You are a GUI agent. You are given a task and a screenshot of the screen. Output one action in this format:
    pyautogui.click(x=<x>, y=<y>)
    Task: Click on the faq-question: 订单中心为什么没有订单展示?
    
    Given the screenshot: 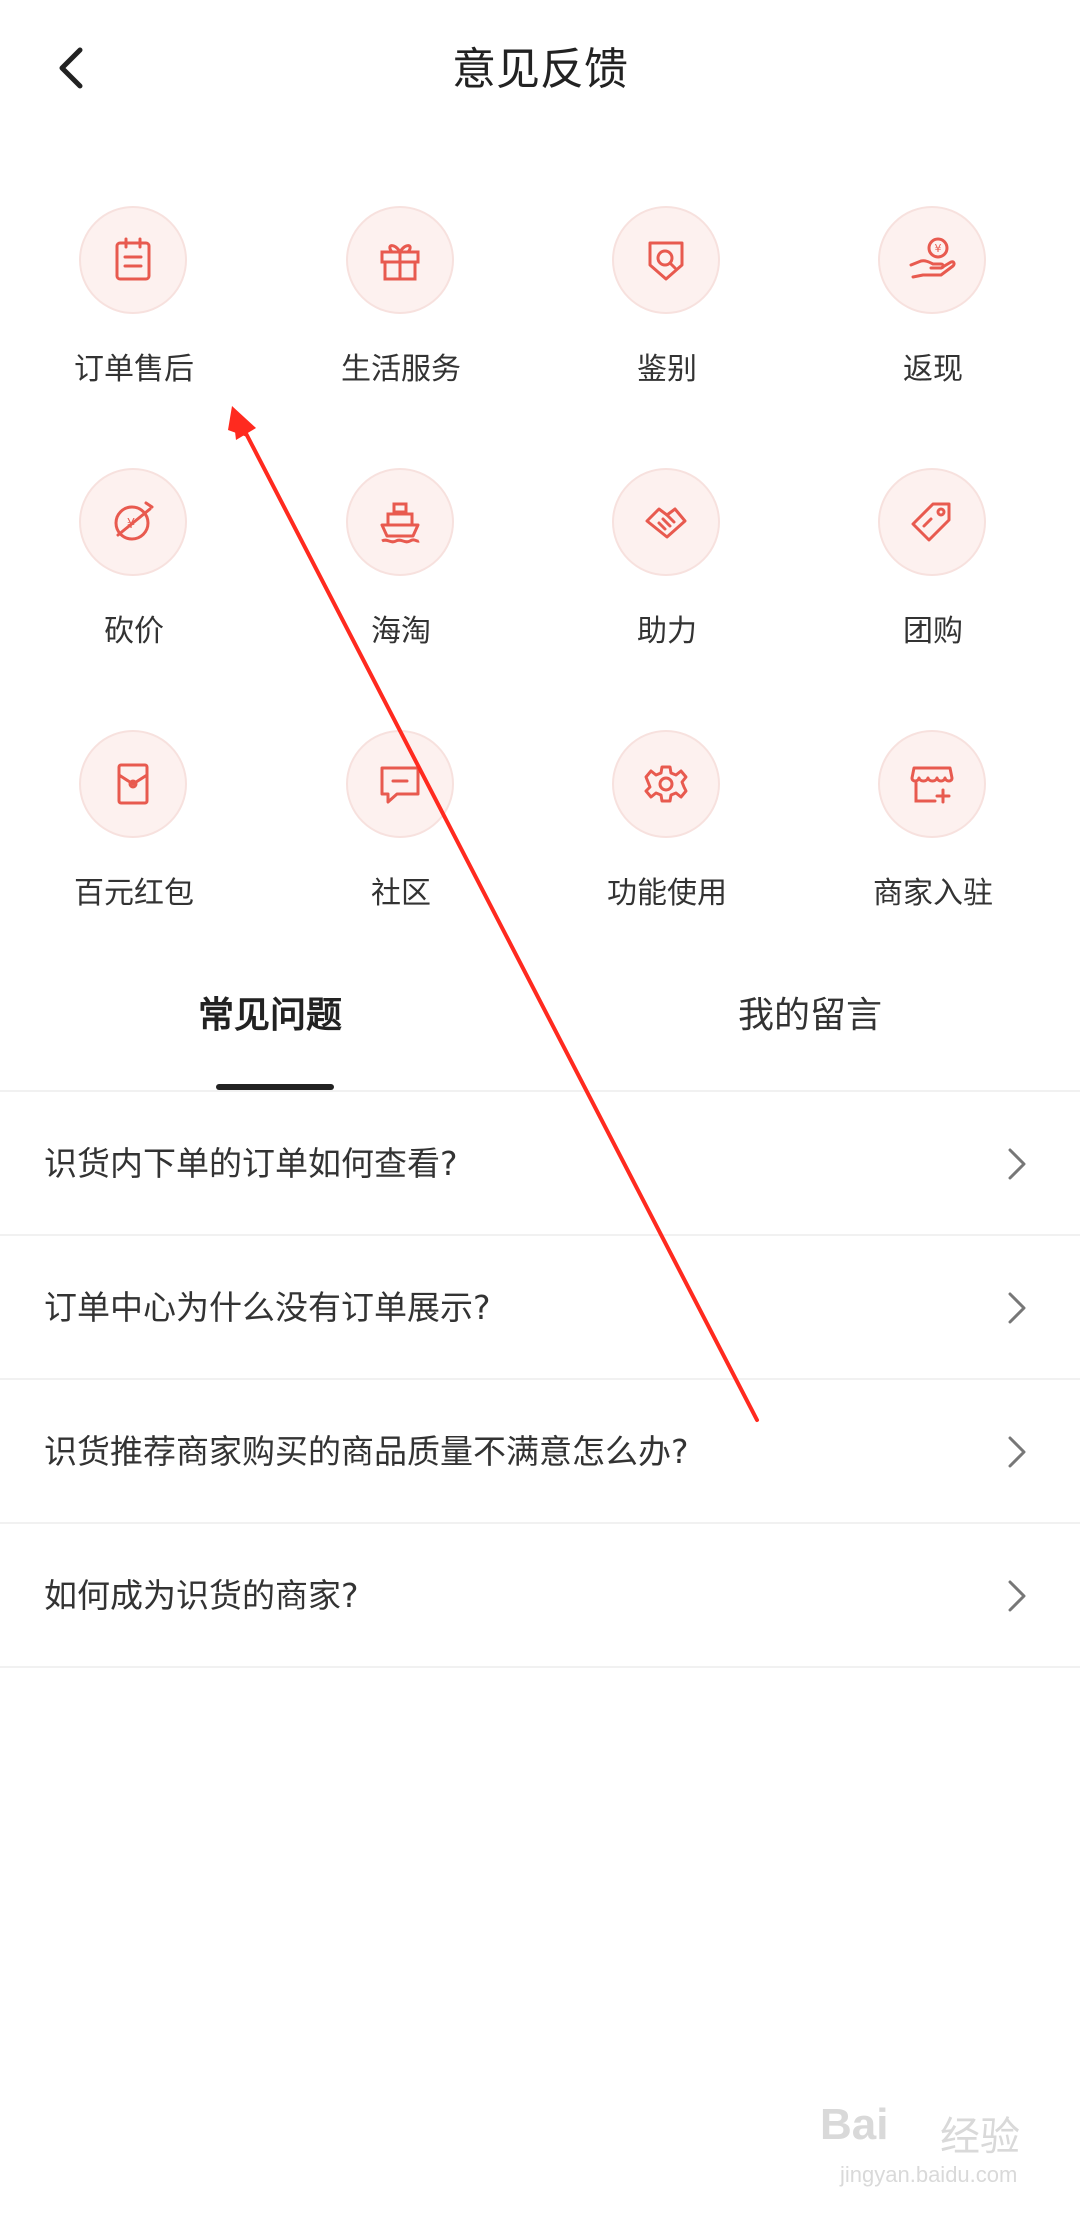 What is the action you would take?
    pyautogui.click(x=267, y=1307)
    